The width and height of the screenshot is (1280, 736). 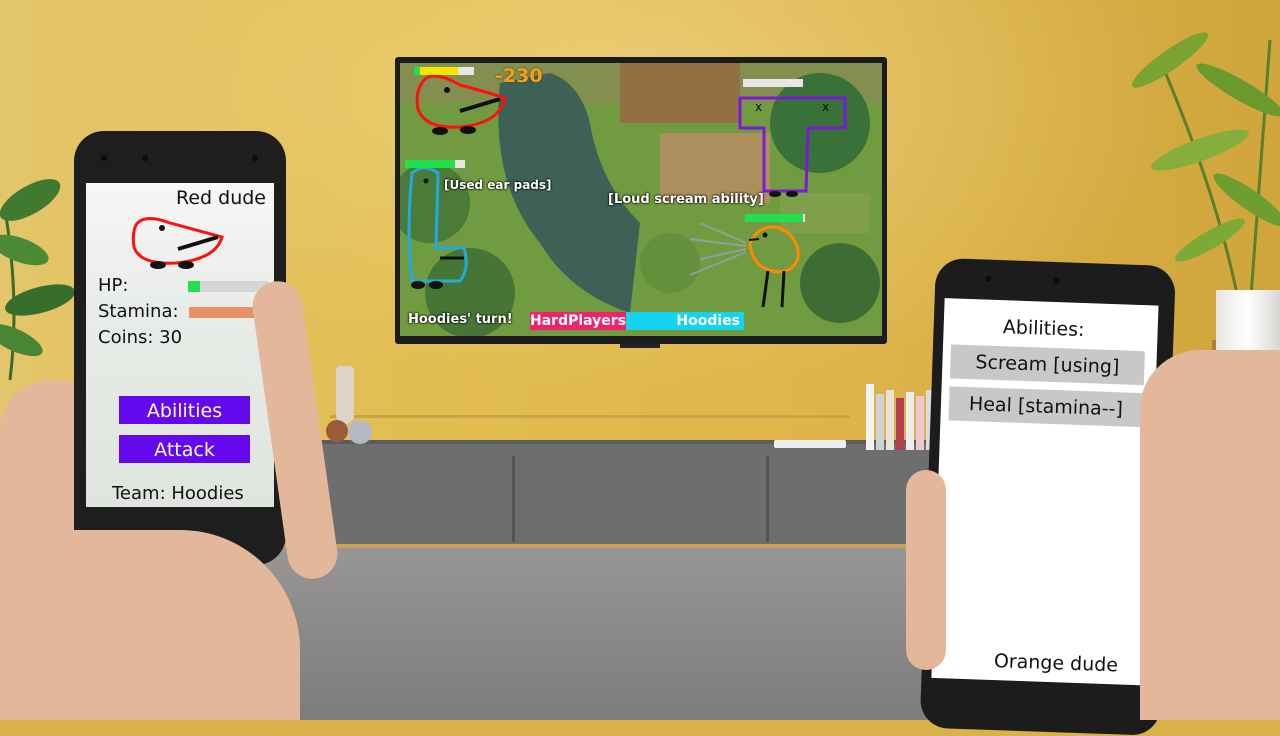 I want to click on character-name: Orange dude, so click(x=1056, y=663).